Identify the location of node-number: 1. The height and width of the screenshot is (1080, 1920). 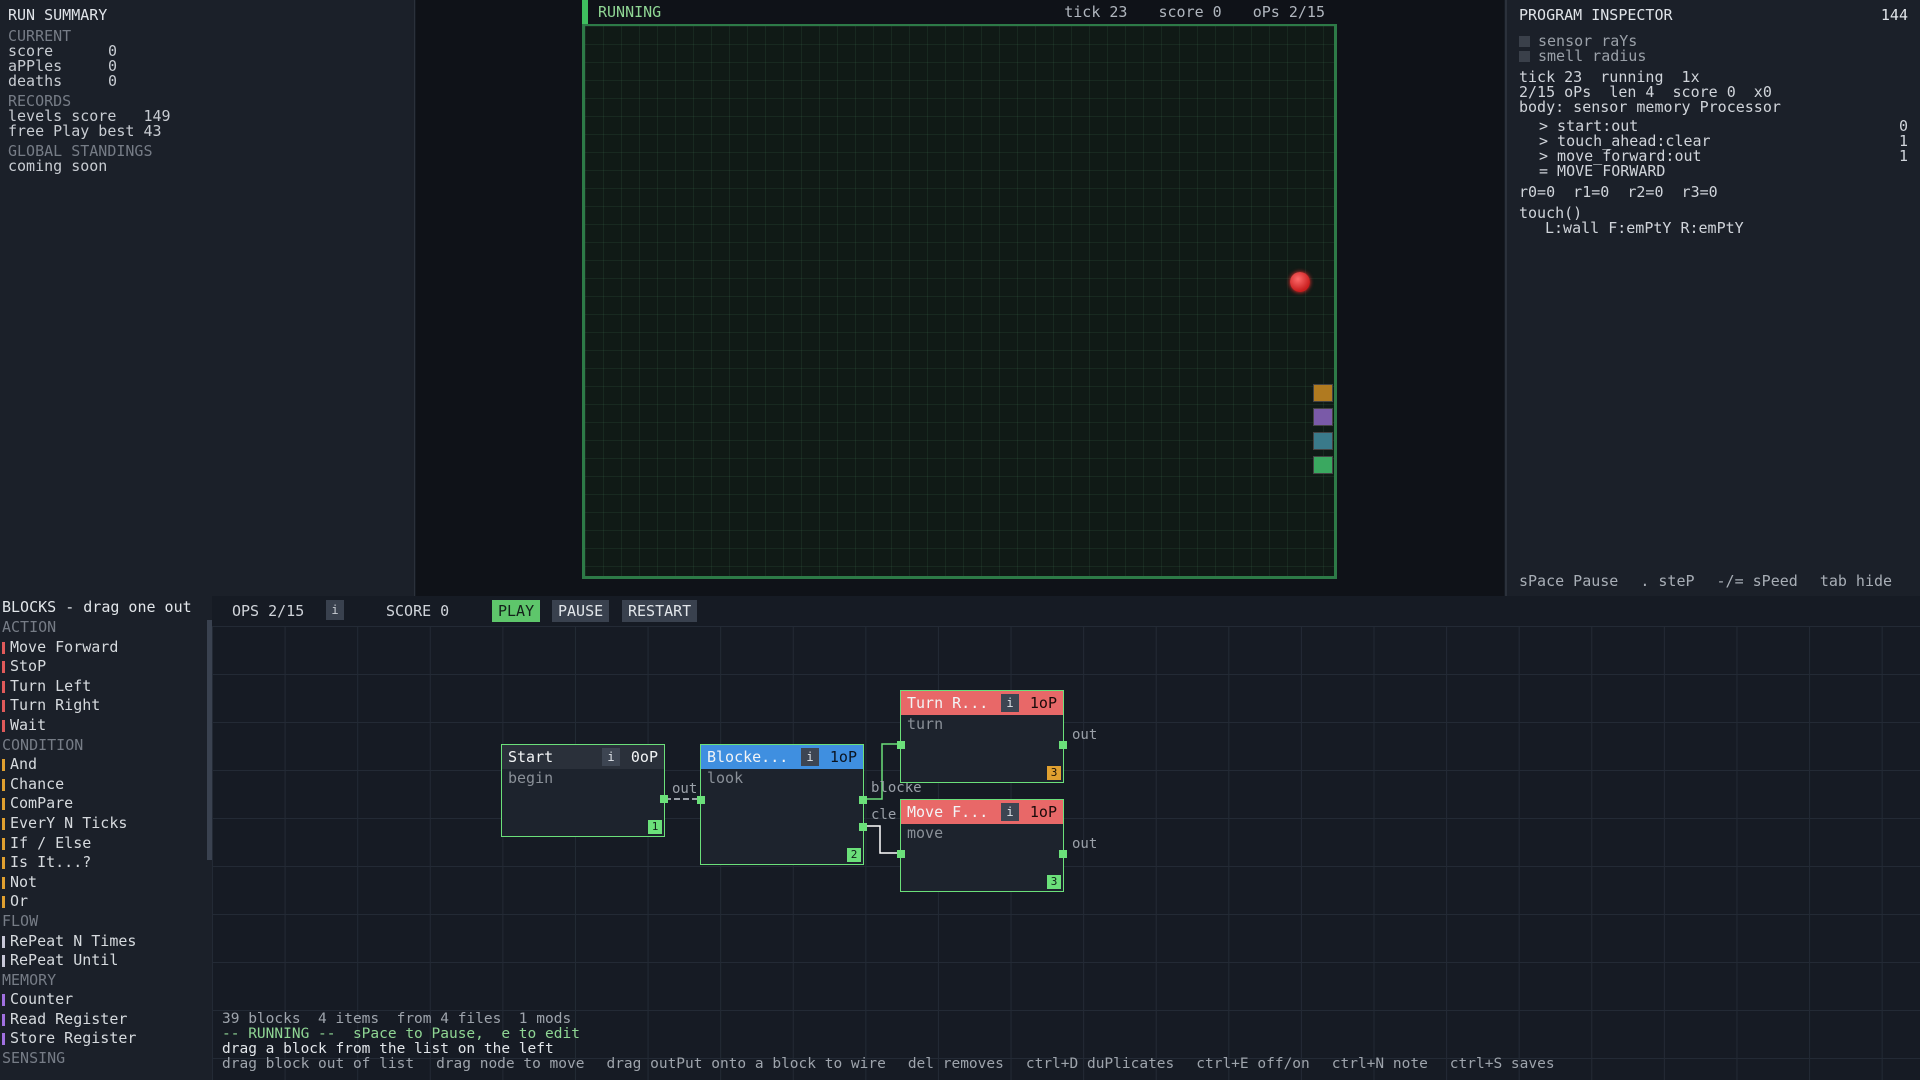
(655, 827).